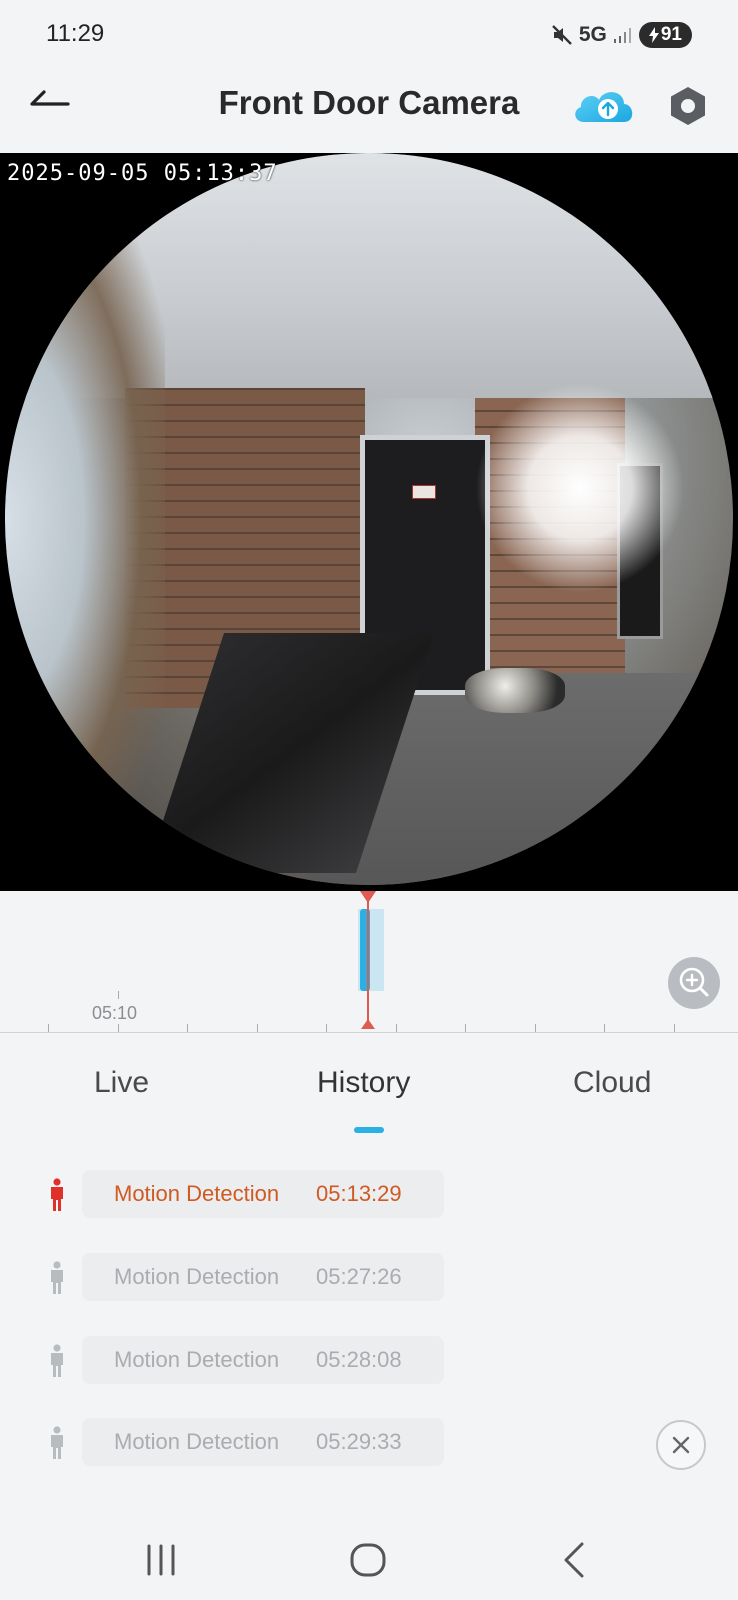 The image size is (738, 1600). I want to click on cloud-upload-button, so click(604, 106).